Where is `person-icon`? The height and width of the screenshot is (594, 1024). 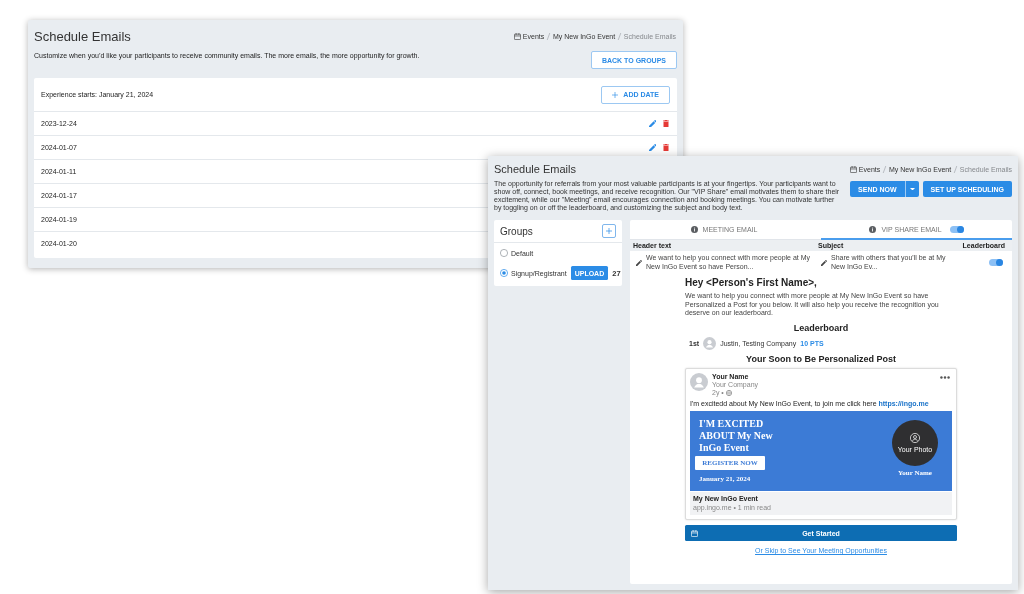 person-icon is located at coordinates (915, 438).